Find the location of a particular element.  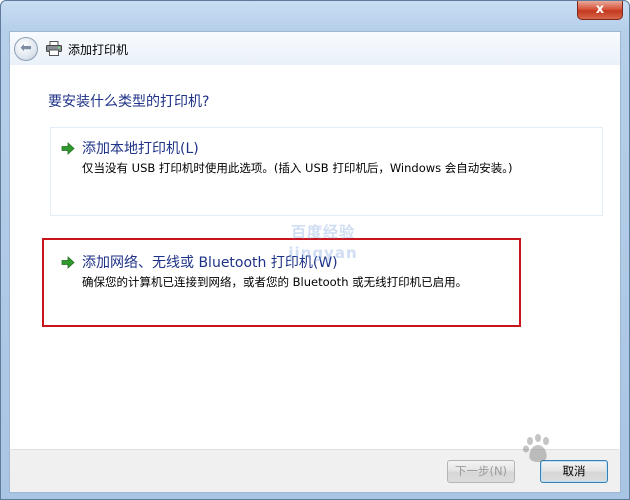

back-button: ⬅ is located at coordinates (26, 49).